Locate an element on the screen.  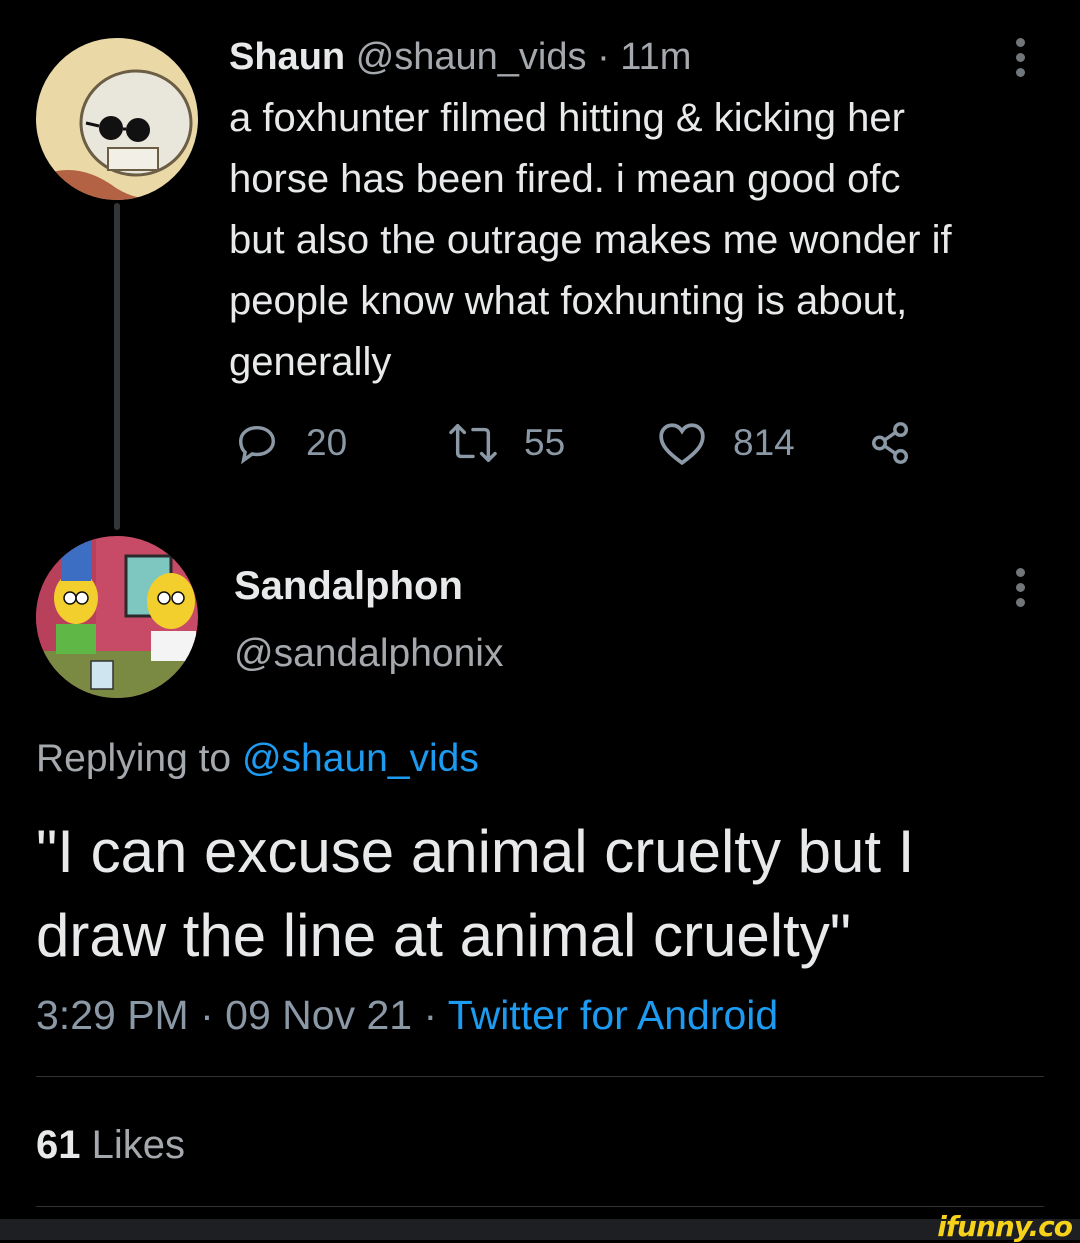
tweet-line: a foxhunter filmed hitting & kicking her is located at coordinates (567, 118).